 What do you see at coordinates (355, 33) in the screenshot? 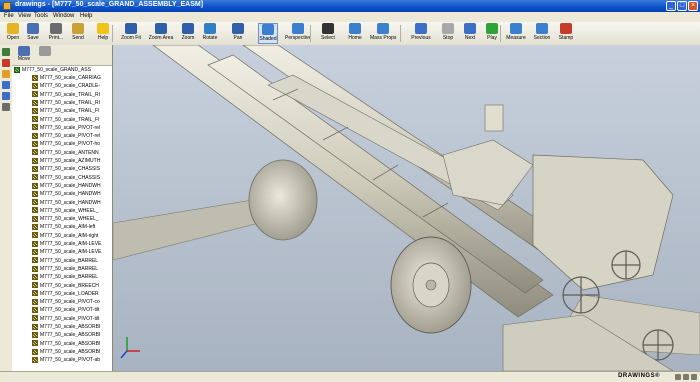
I see `home-button: Home` at bounding box center [355, 33].